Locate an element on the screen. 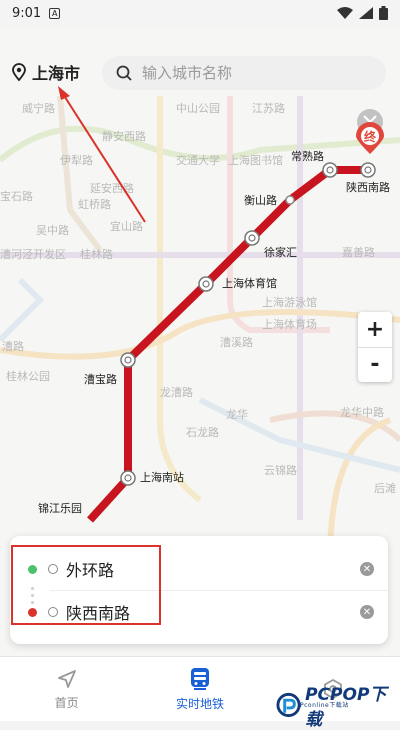 The height and width of the screenshot is (730, 400). station-label: 陕西南路 is located at coordinates (368, 187).